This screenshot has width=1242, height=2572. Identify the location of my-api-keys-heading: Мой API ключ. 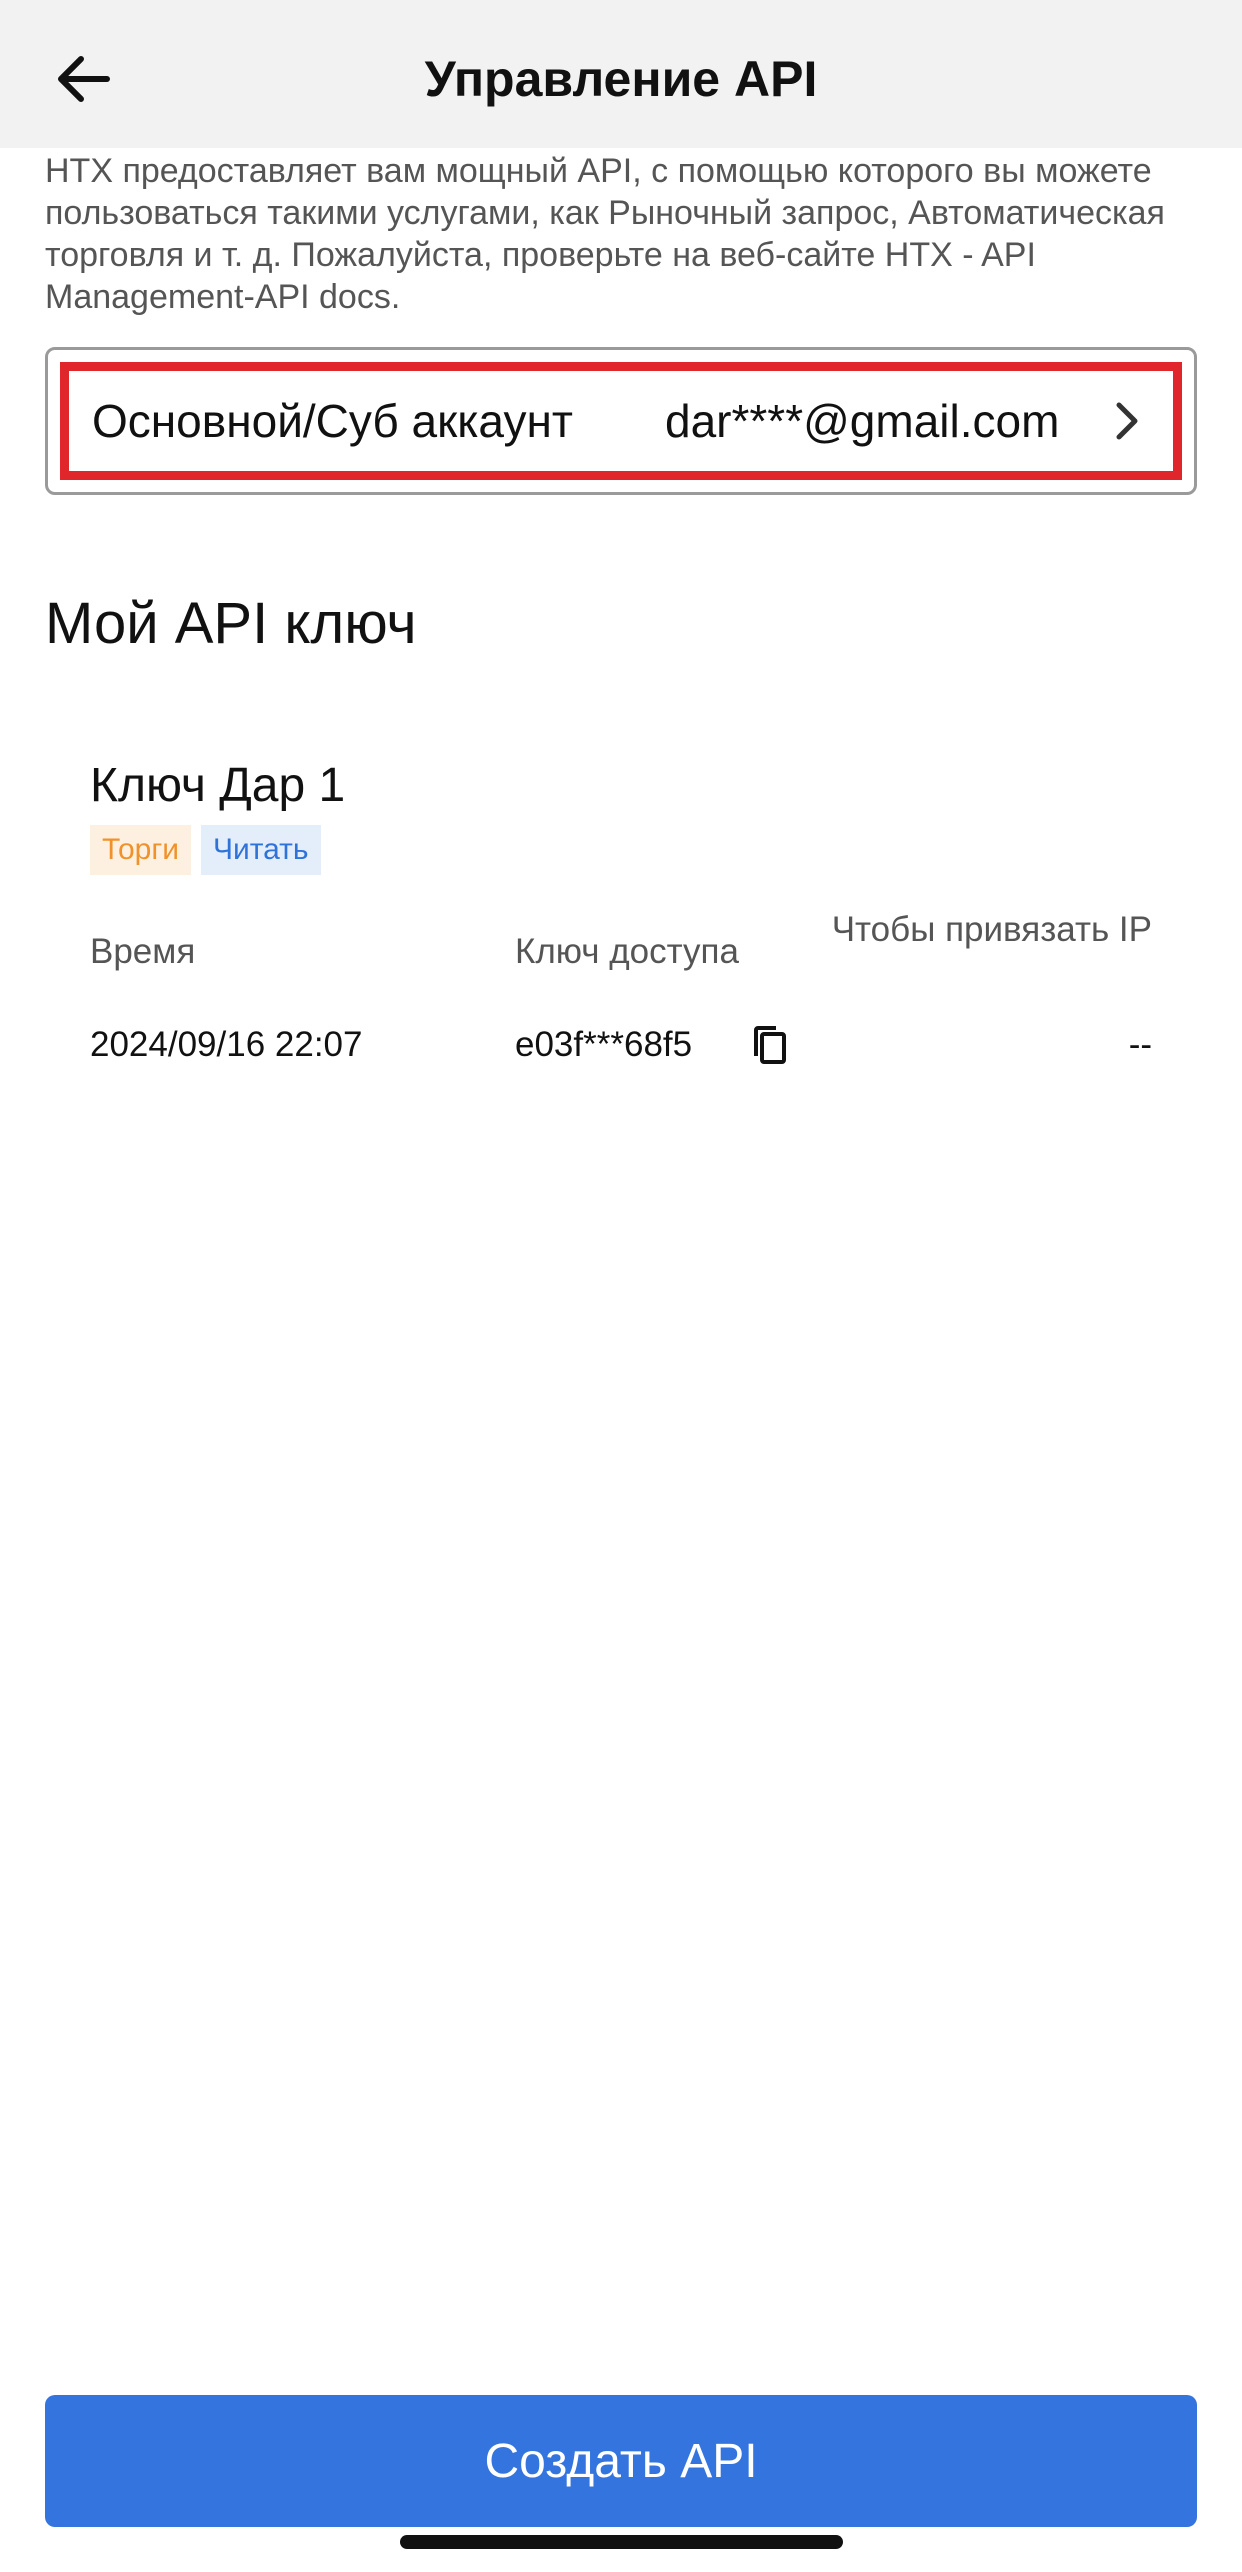
(231, 623).